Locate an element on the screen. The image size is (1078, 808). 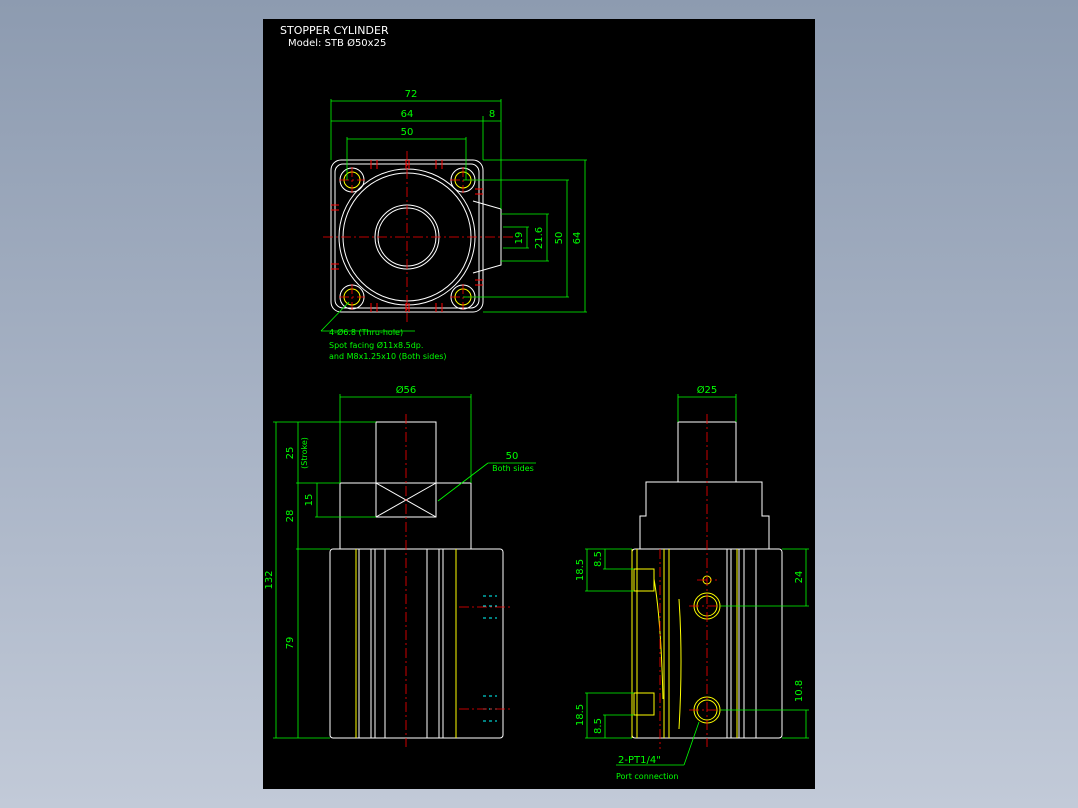
dim-72: 72 is located at coordinates (411, 94).